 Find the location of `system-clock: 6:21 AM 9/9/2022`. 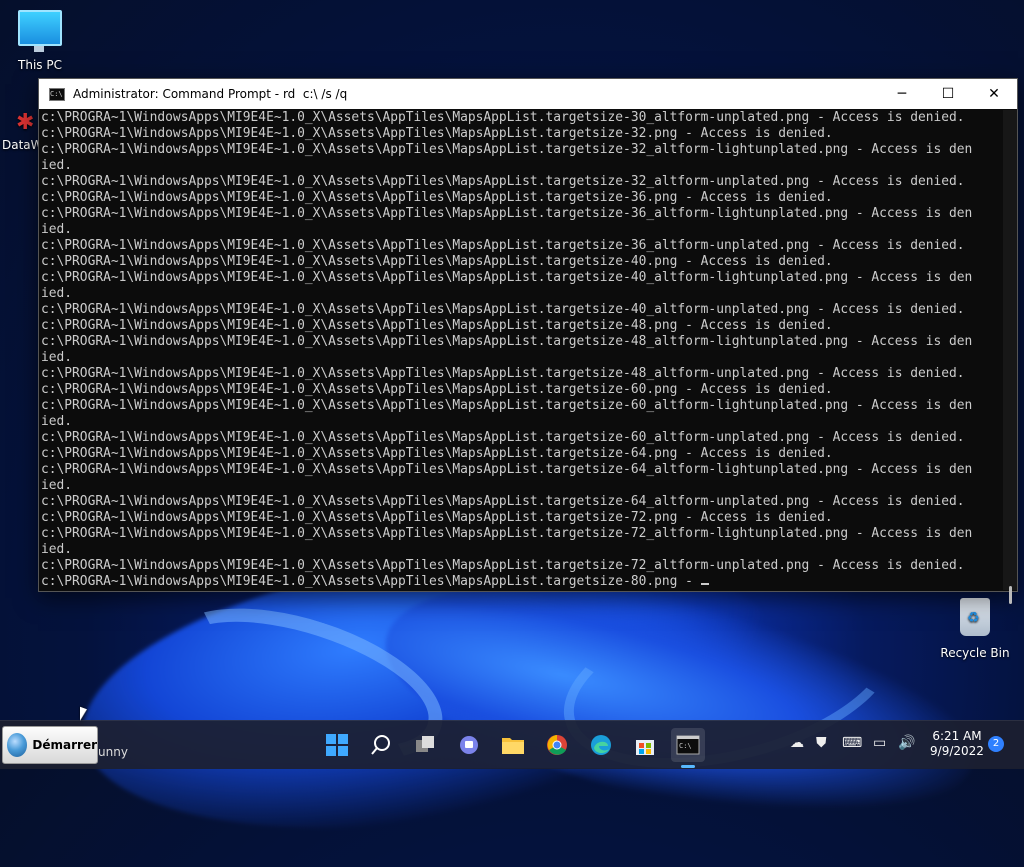

system-clock: 6:21 AM 9/9/2022 is located at coordinates (957, 744).